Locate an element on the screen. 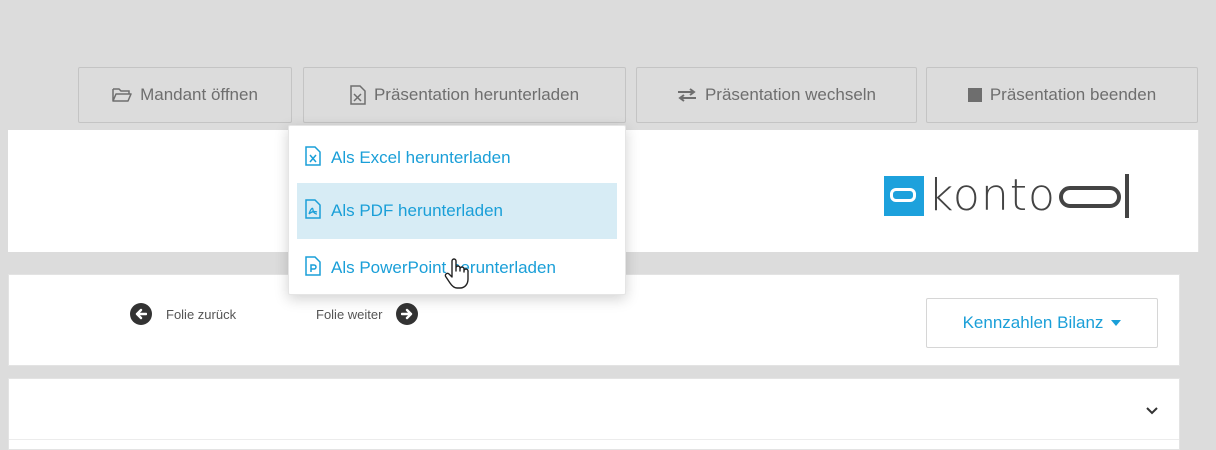 This screenshot has height=450, width=1216. logo-tool-glyph is located at coordinates (1089, 197).